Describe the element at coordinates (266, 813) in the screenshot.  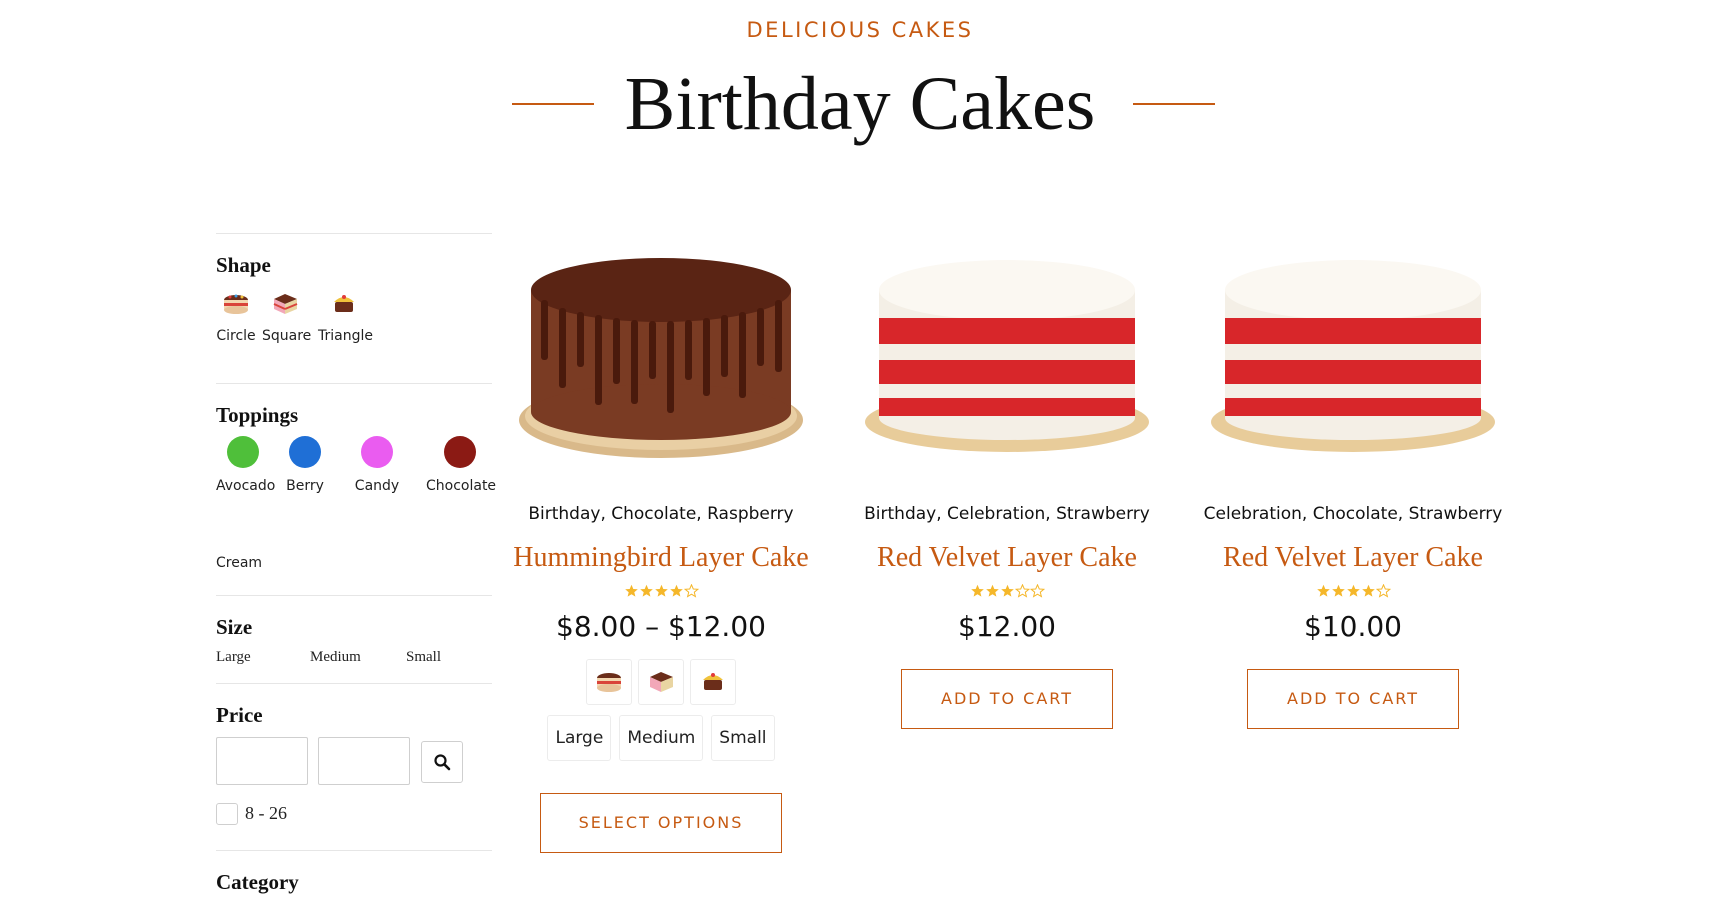
I see `price-range-label: 8 - 26` at that location.